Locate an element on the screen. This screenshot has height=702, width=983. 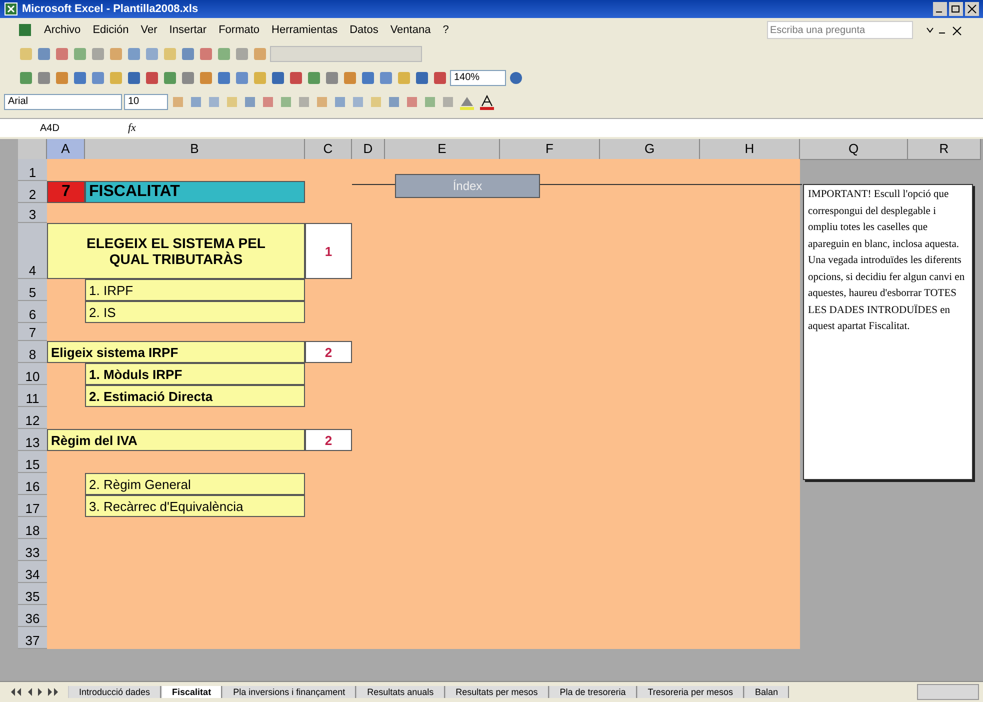
sheet-tab: Resultats per mesos is located at coordinates (496, 692).